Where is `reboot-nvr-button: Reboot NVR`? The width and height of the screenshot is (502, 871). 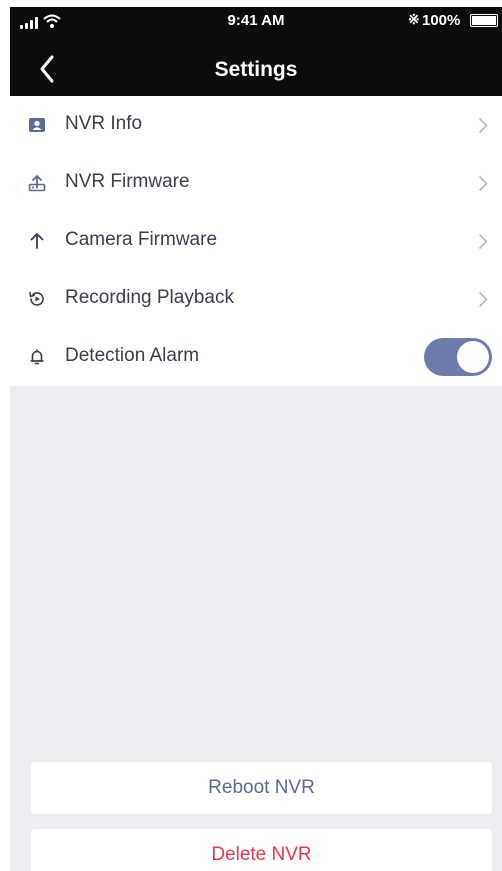 reboot-nvr-button: Reboot NVR is located at coordinates (261, 788).